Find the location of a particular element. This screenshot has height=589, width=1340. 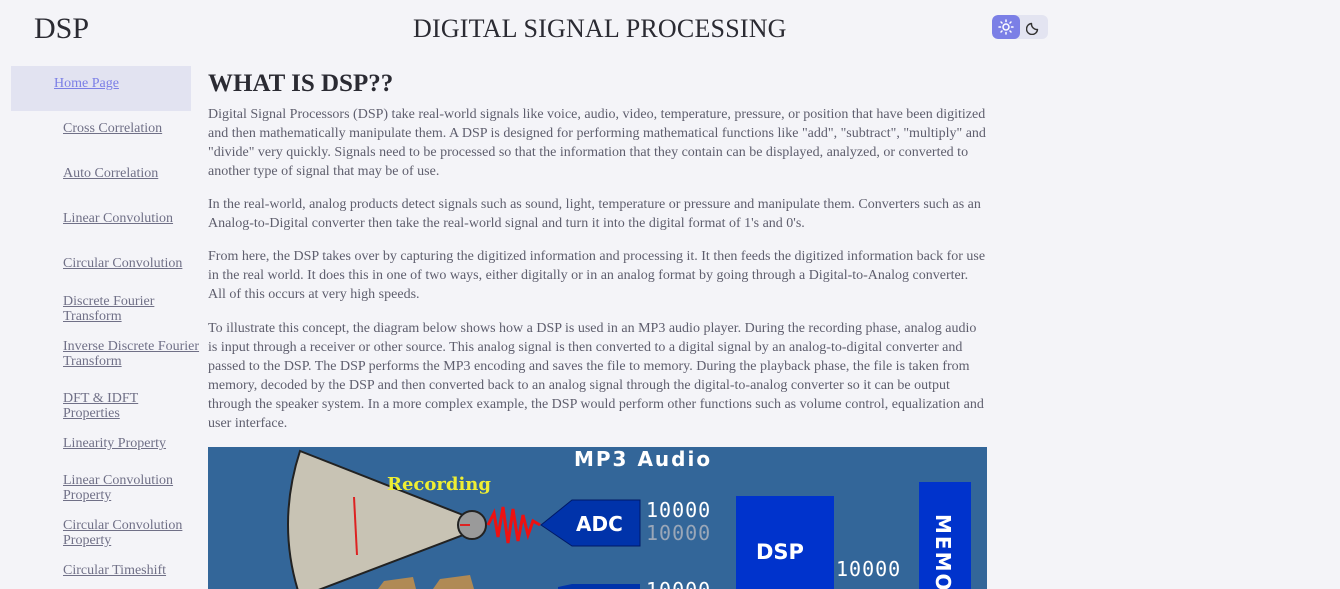

sidebar-item-label: Discrete Fourier Transform is located at coordinates (87, 309).